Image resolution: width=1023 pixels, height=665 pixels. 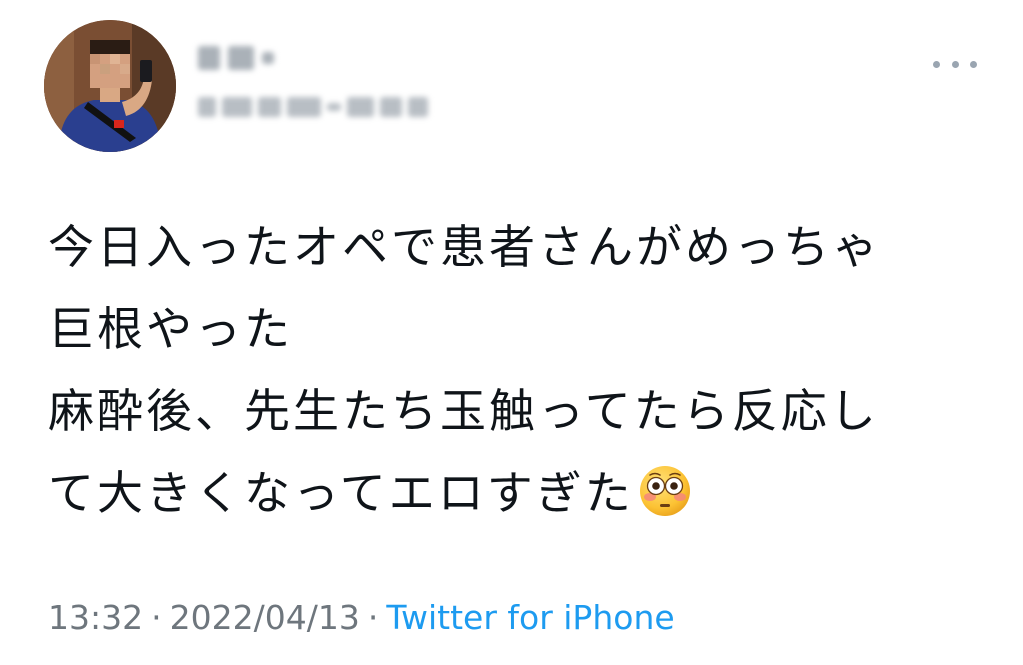 What do you see at coordinates (530, 617) in the screenshot?
I see `tweet-source-link: Twitter for iPhone` at bounding box center [530, 617].